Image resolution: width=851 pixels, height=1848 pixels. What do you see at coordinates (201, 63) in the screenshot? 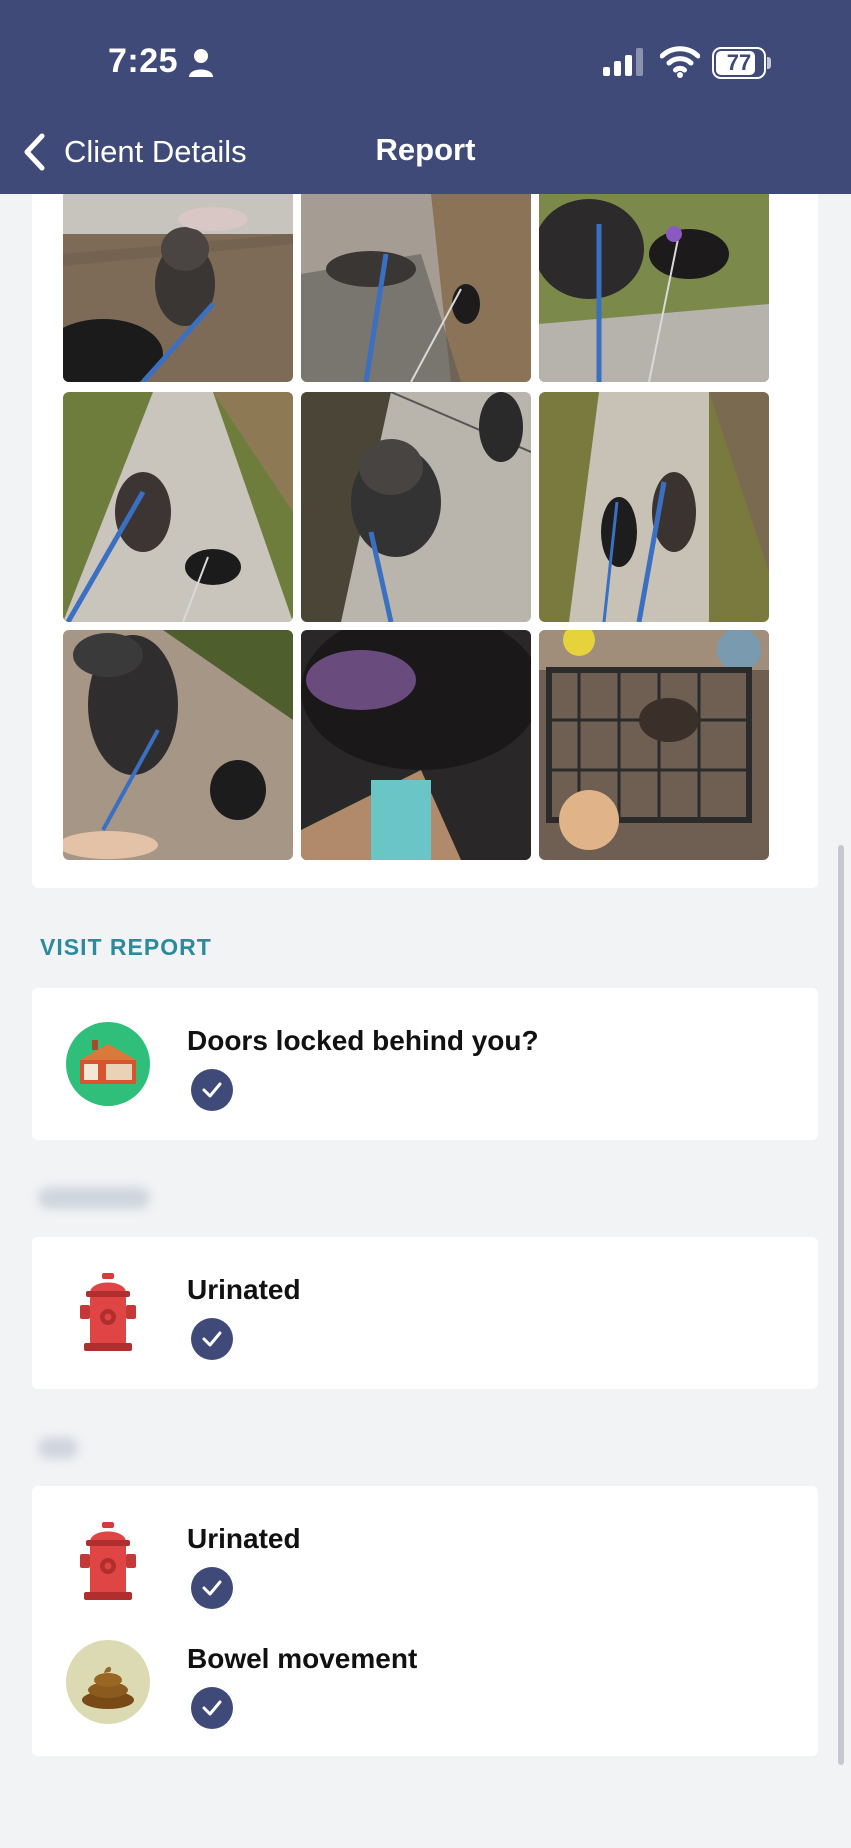
I see `person-icon` at bounding box center [201, 63].